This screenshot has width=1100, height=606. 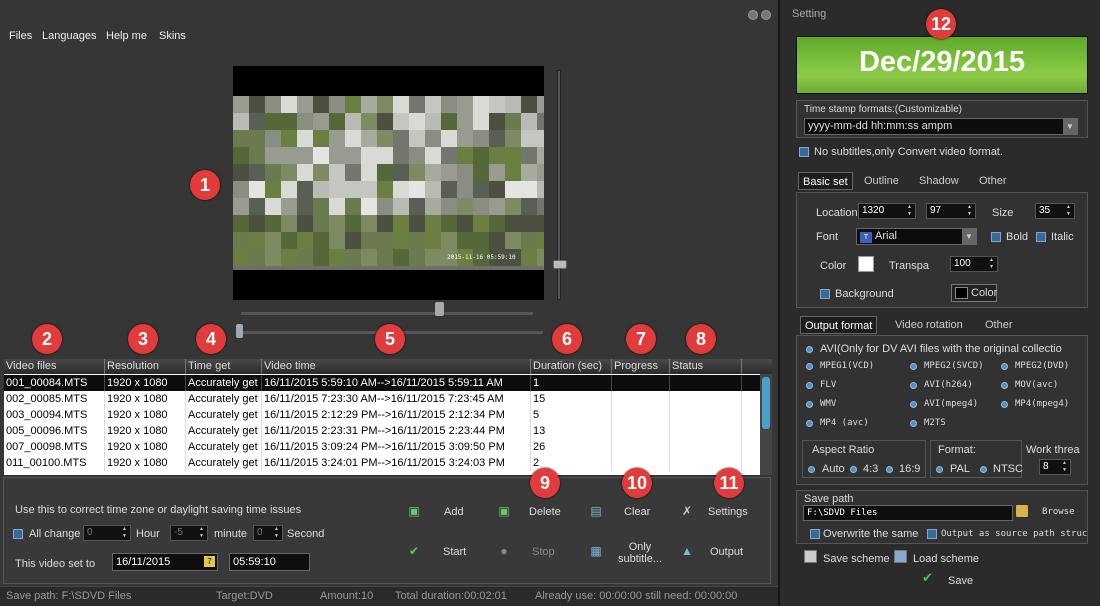 What do you see at coordinates (54, 366) in the screenshot?
I see `col-video-files: Video files` at bounding box center [54, 366].